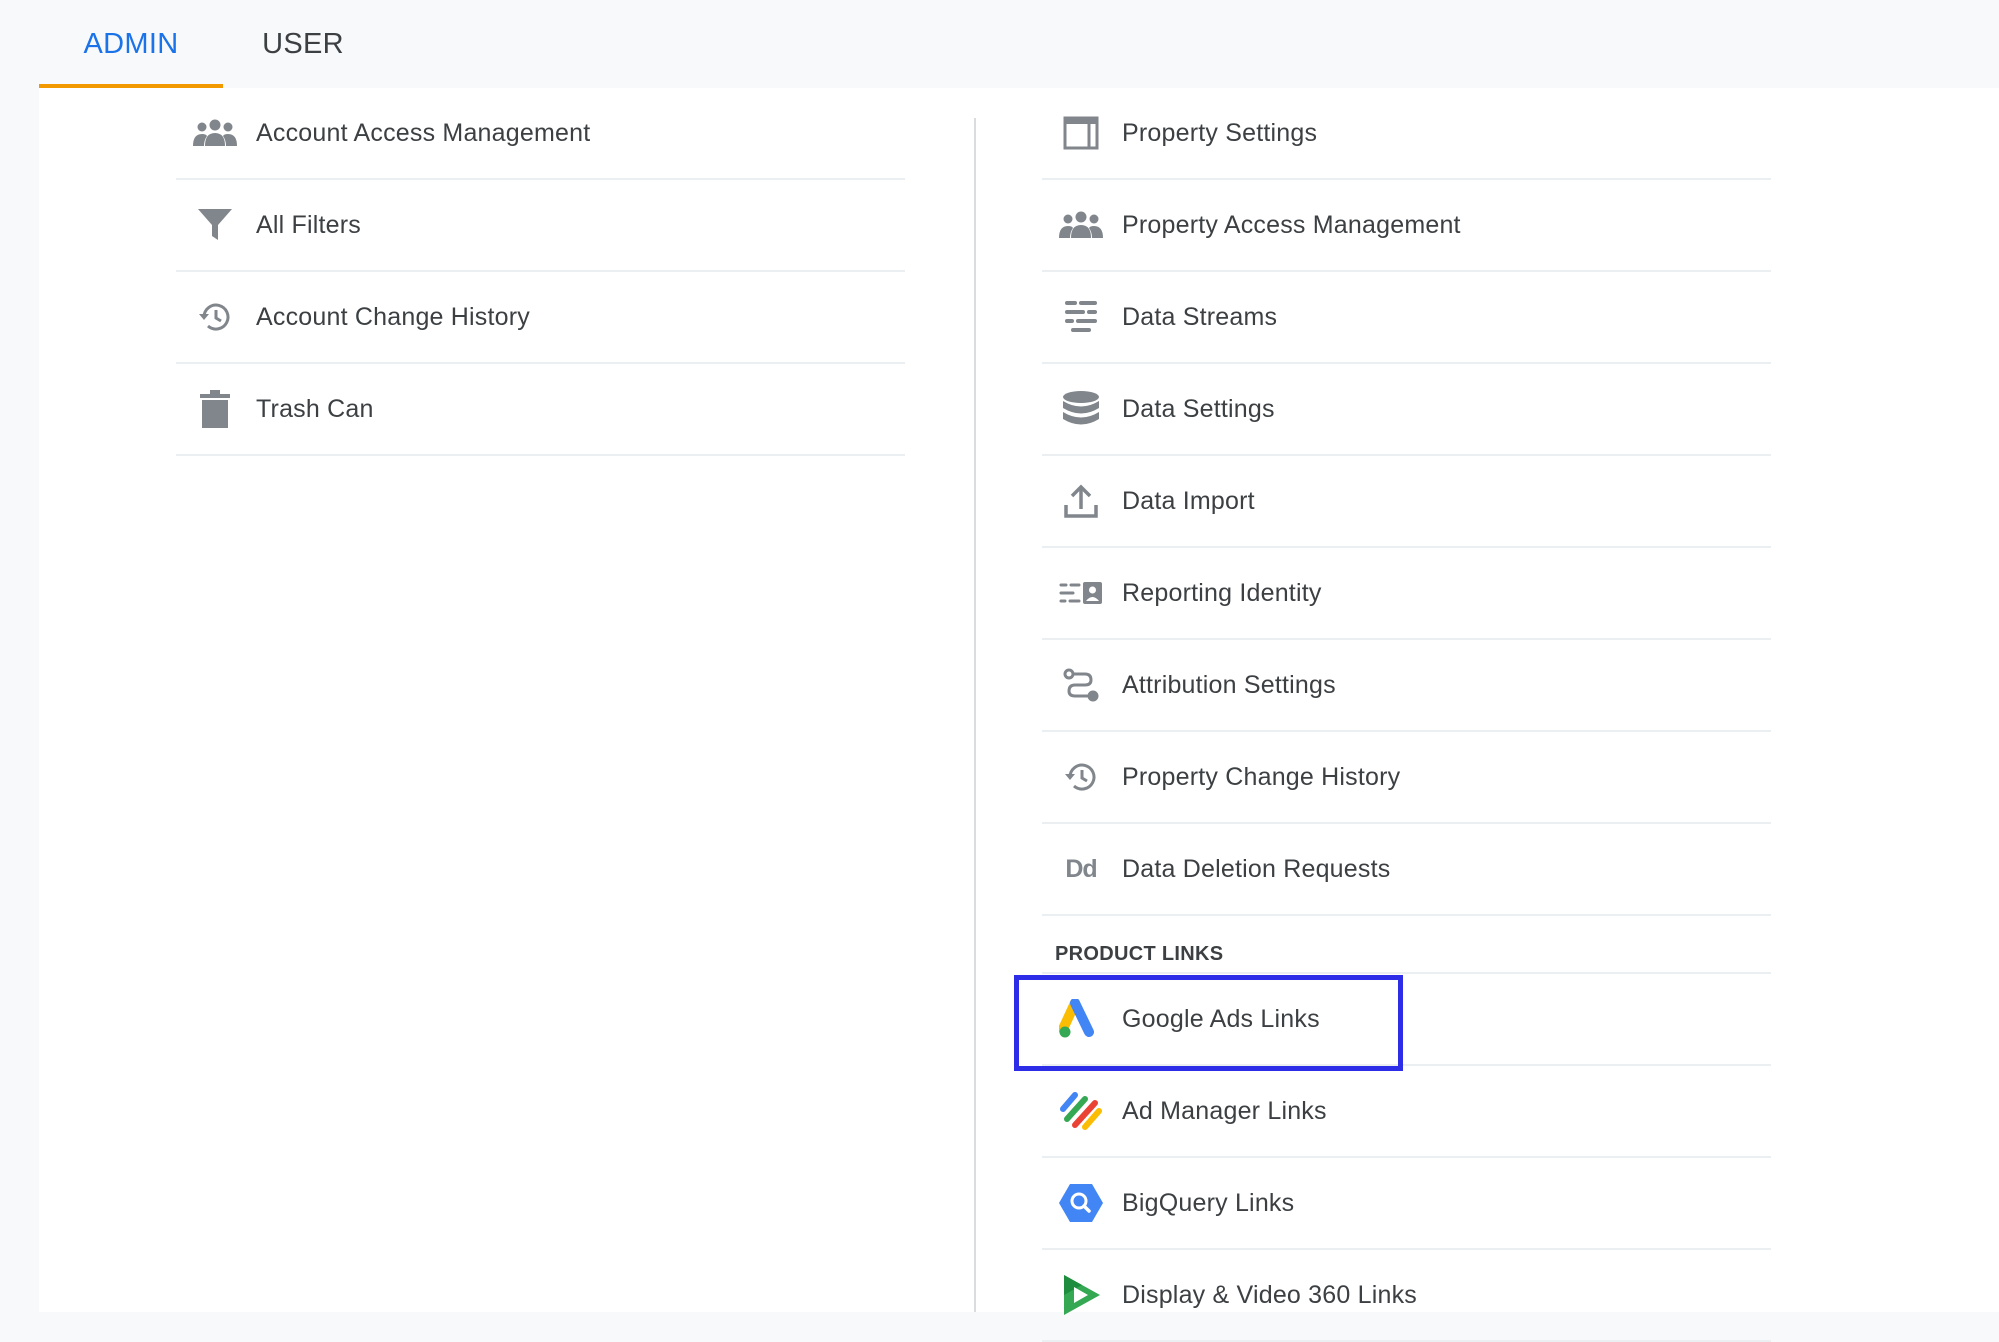  I want to click on menu-item-label: Account Access Management, so click(423, 132).